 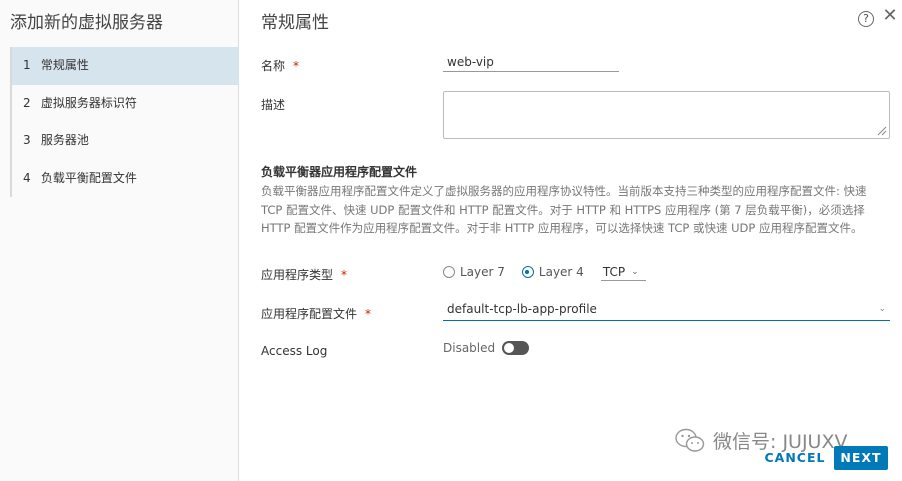 I want to click on step-load-balancing-profiles: 4 负载平衡配置文件, so click(x=125, y=179).